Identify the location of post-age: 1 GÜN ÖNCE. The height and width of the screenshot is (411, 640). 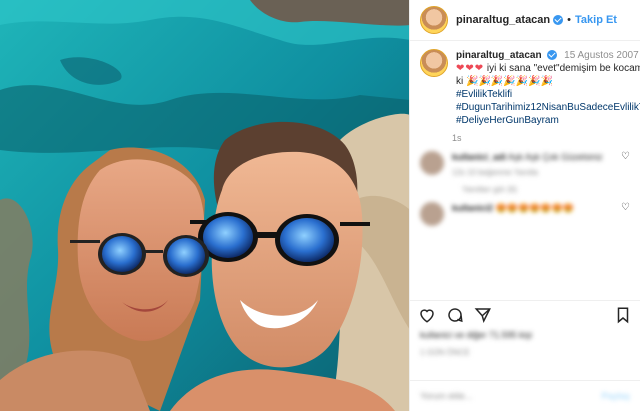
(445, 352).